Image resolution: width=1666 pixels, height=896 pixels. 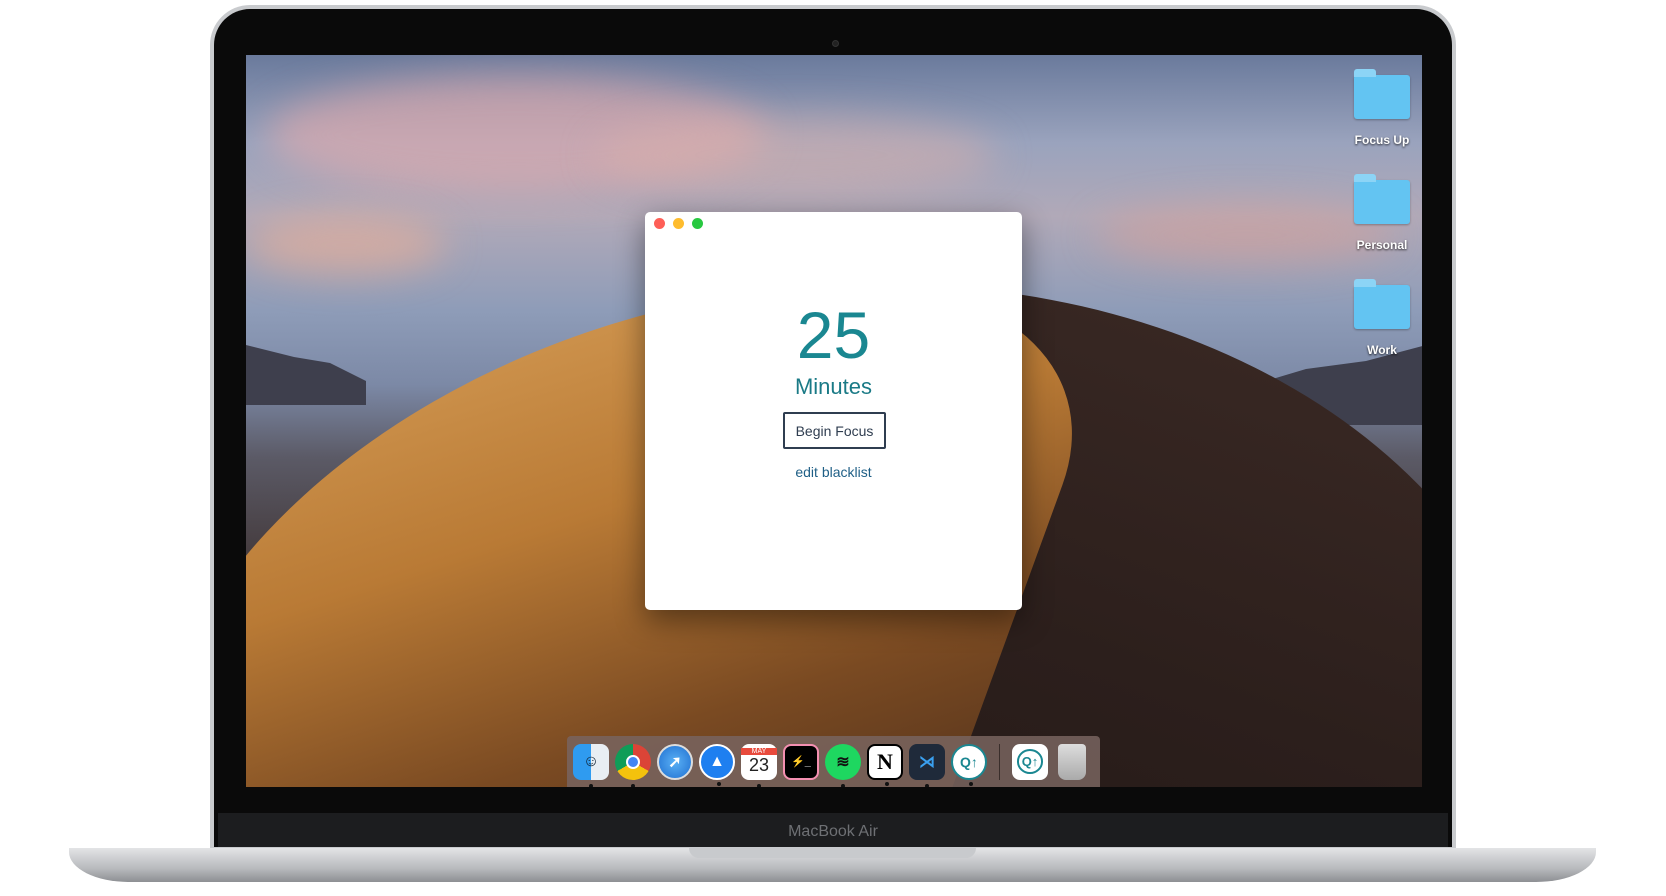 I want to click on dock-trash, so click(x=1072, y=761).